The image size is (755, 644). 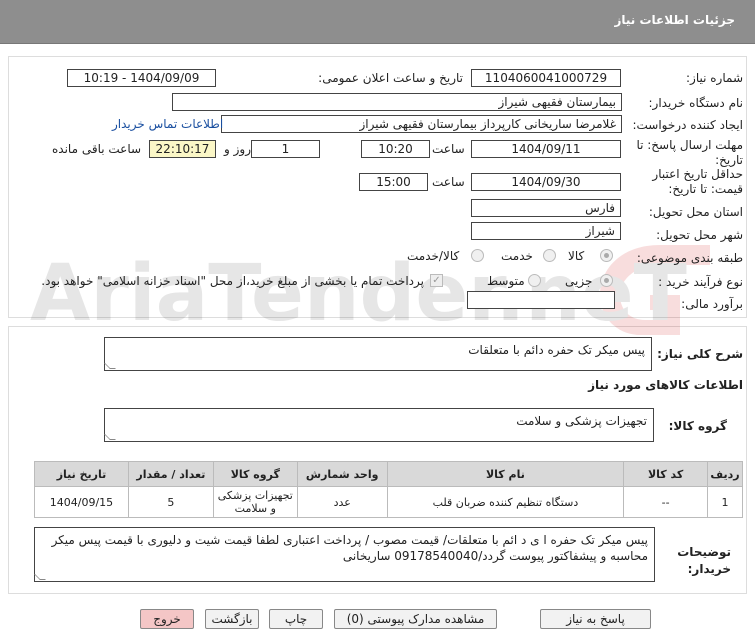 I want to click on summary-field: پیس میکر تک حفره دائم با متعلقات, so click(x=378, y=354).